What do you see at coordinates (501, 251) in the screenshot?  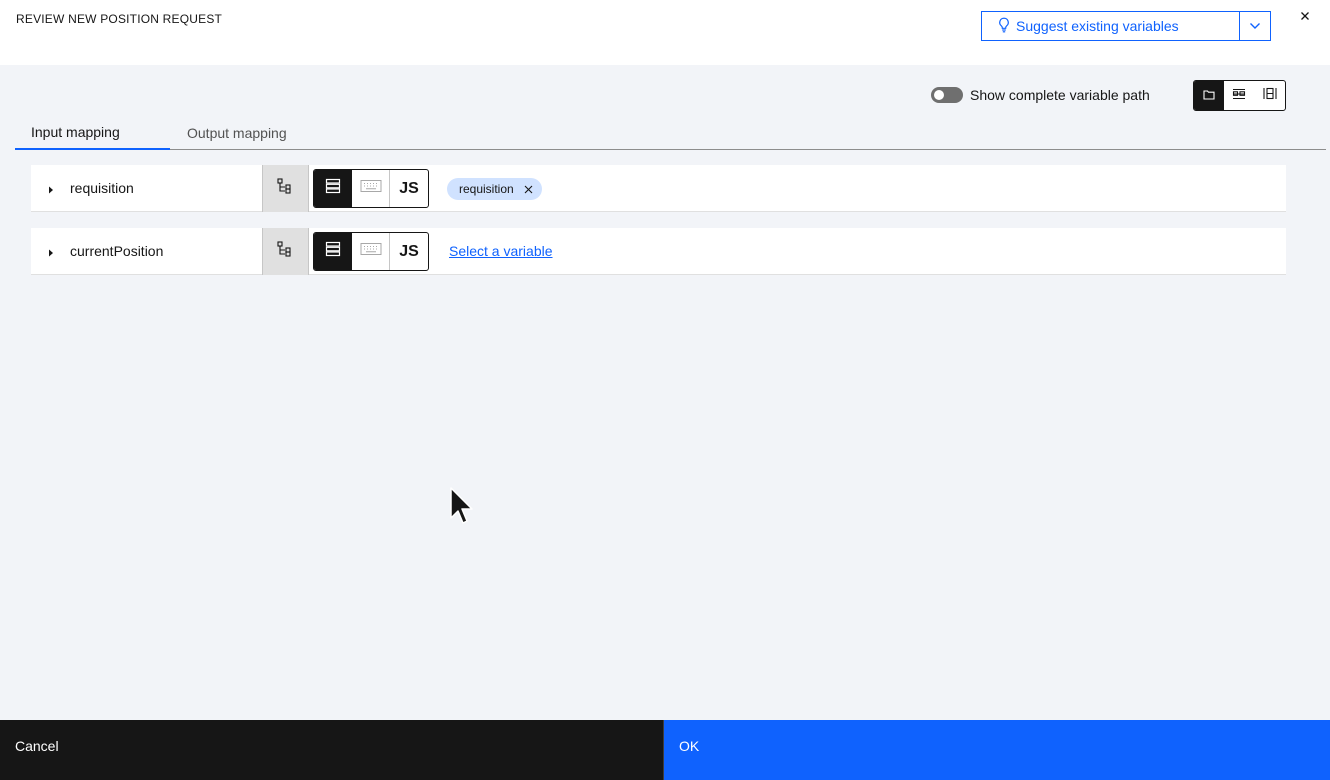 I see `select-variable-link: Select a variable` at bounding box center [501, 251].